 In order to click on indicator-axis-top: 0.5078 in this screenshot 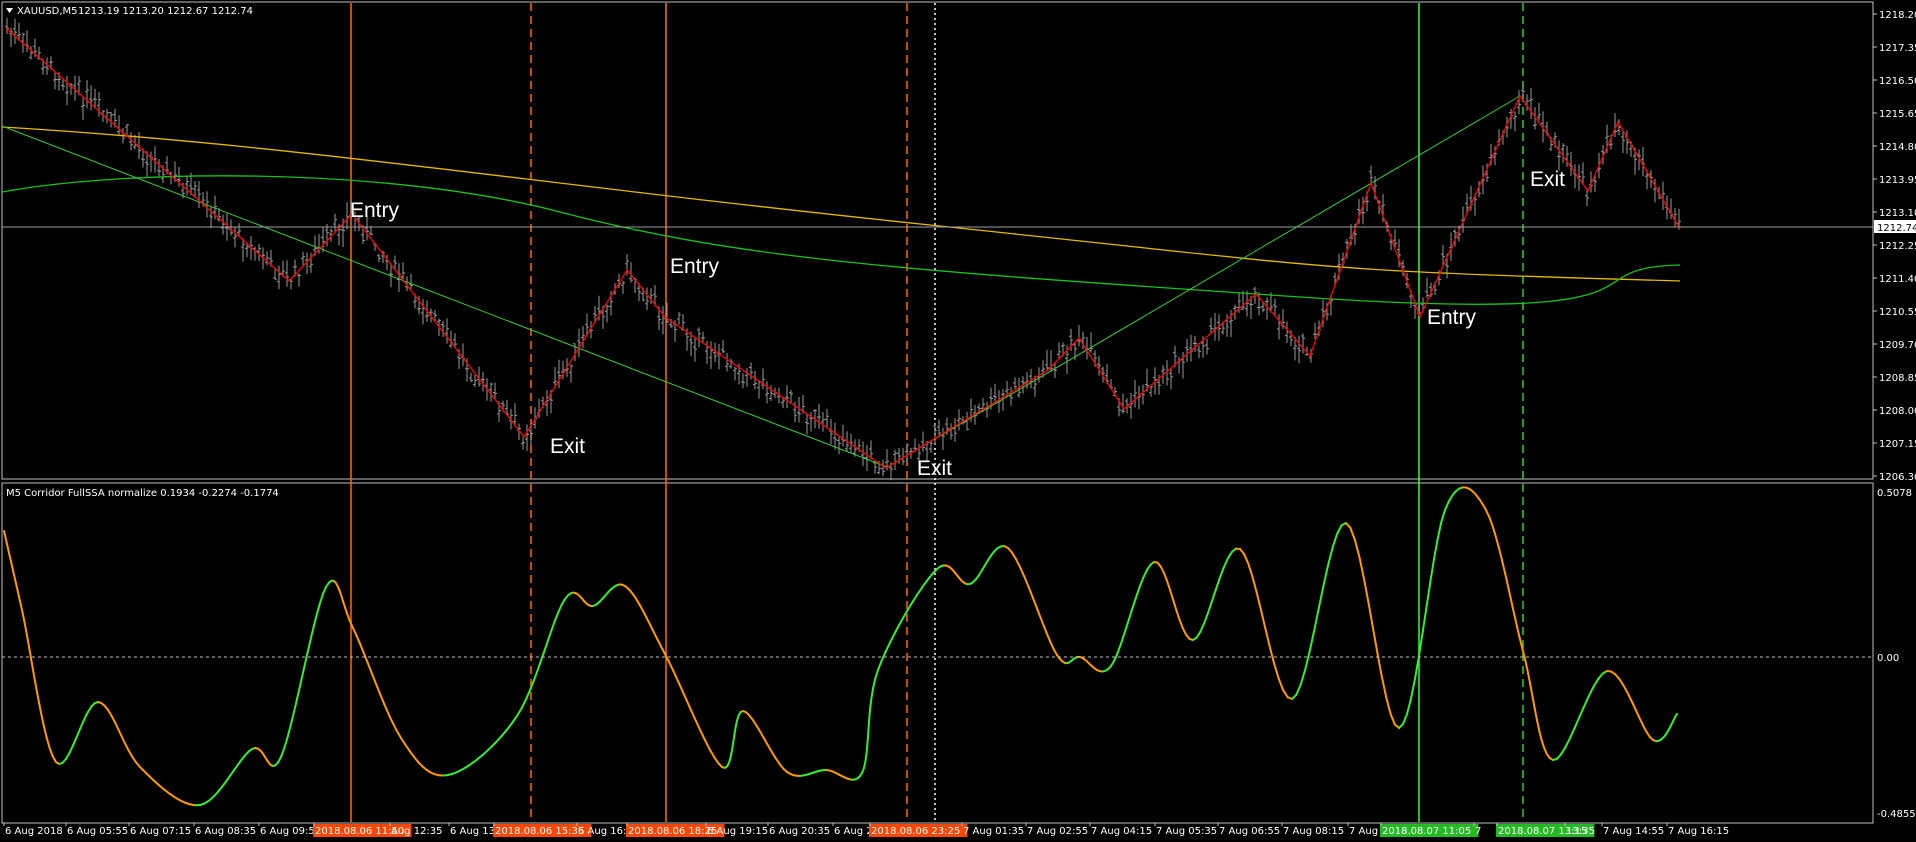, I will do `click(1894, 493)`.